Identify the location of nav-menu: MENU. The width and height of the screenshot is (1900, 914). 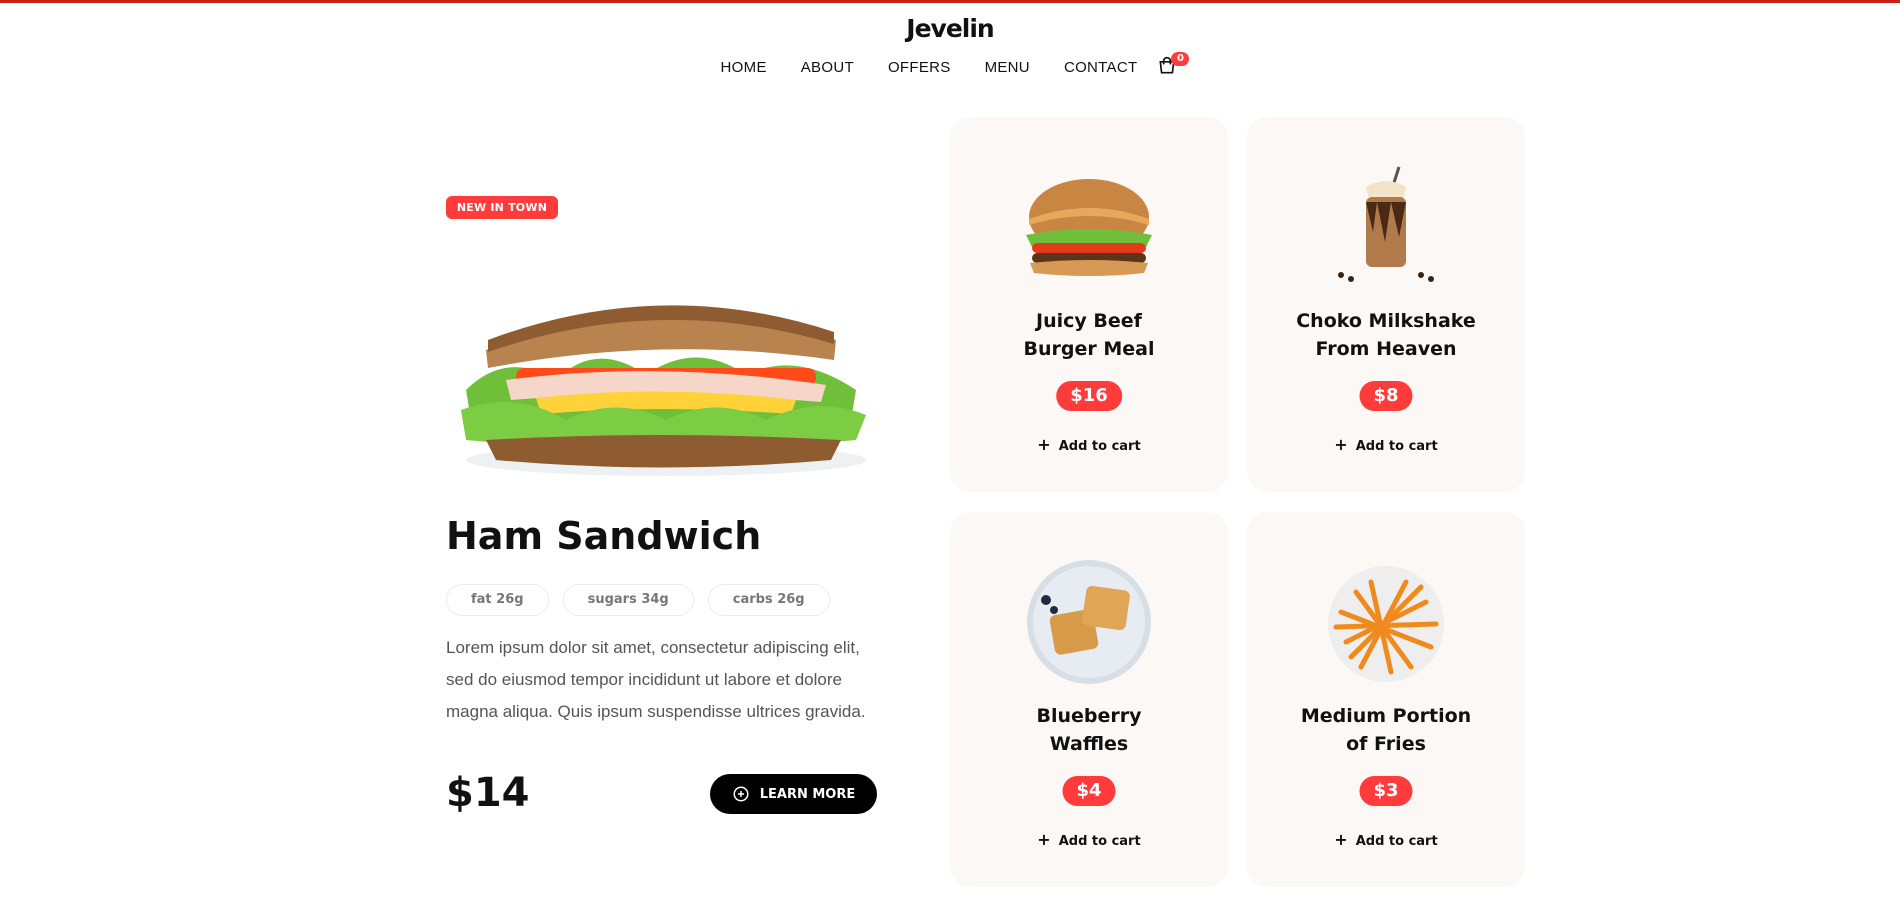
(1007, 67).